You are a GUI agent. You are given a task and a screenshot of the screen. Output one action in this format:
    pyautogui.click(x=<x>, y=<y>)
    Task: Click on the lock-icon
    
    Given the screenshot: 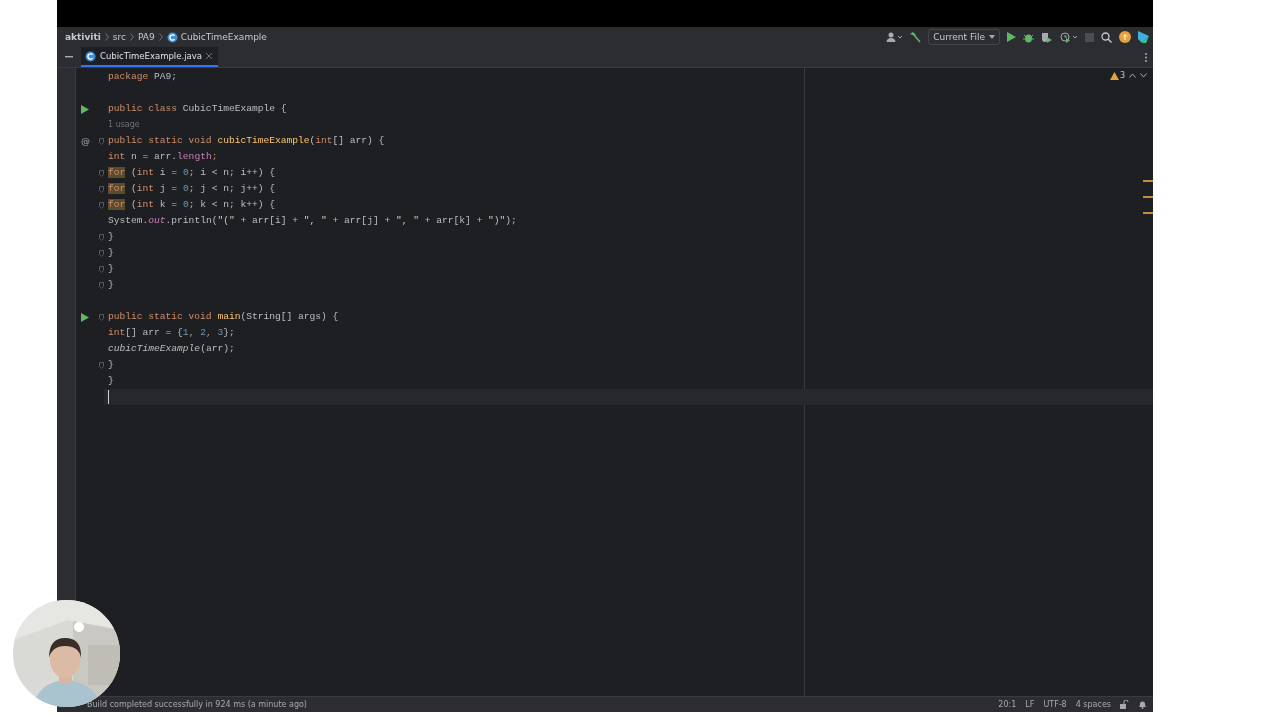 What is the action you would take?
    pyautogui.click(x=1124, y=704)
    